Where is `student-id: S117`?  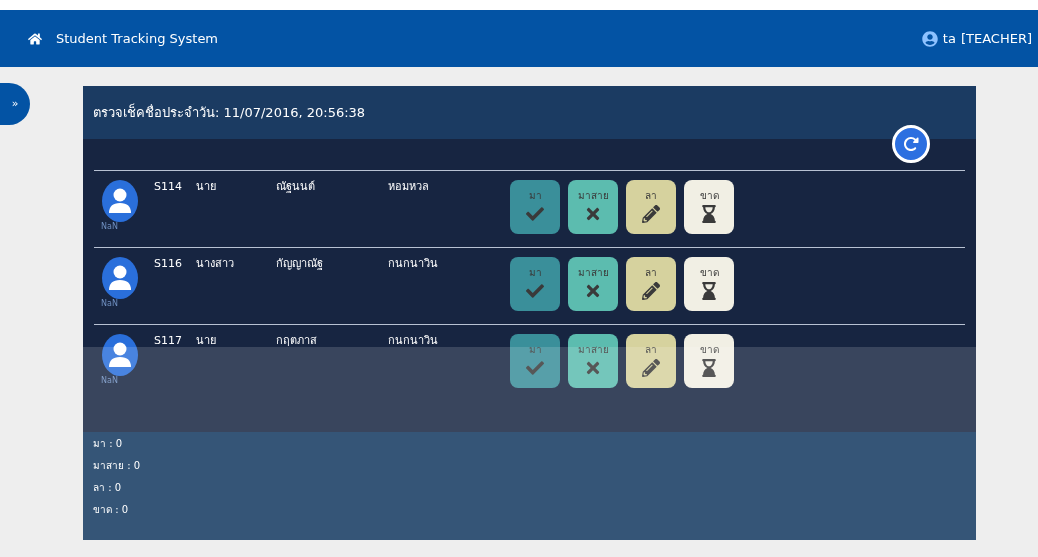
student-id: S117 is located at coordinates (168, 341).